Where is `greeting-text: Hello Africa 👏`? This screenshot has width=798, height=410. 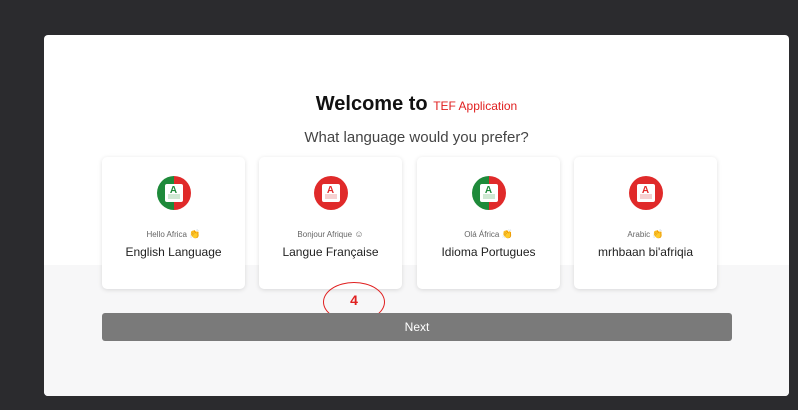 greeting-text: Hello Africa 👏 is located at coordinates (173, 234).